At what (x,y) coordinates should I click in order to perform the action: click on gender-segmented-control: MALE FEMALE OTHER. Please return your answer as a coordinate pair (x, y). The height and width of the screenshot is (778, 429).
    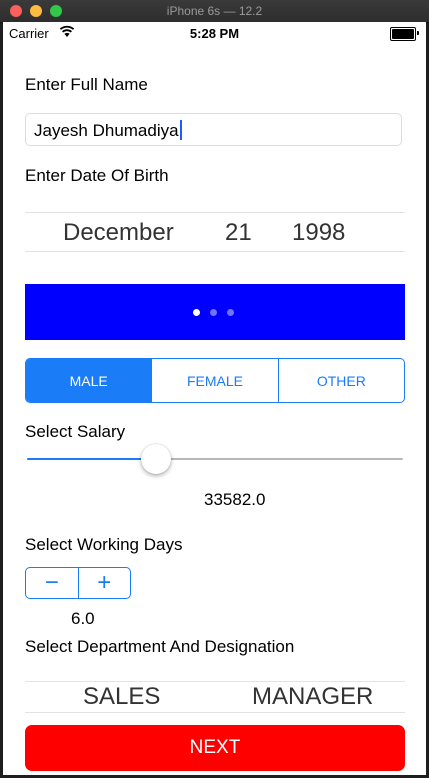
    Looking at the image, I should click on (215, 380).